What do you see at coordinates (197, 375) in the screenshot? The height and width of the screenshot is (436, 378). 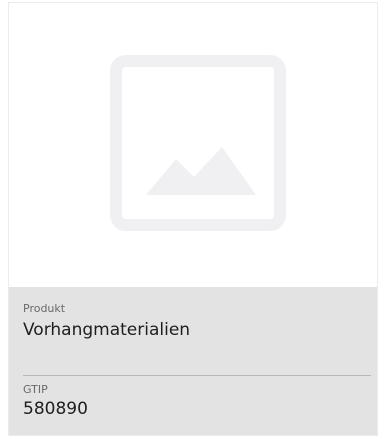 I see `divider` at bounding box center [197, 375].